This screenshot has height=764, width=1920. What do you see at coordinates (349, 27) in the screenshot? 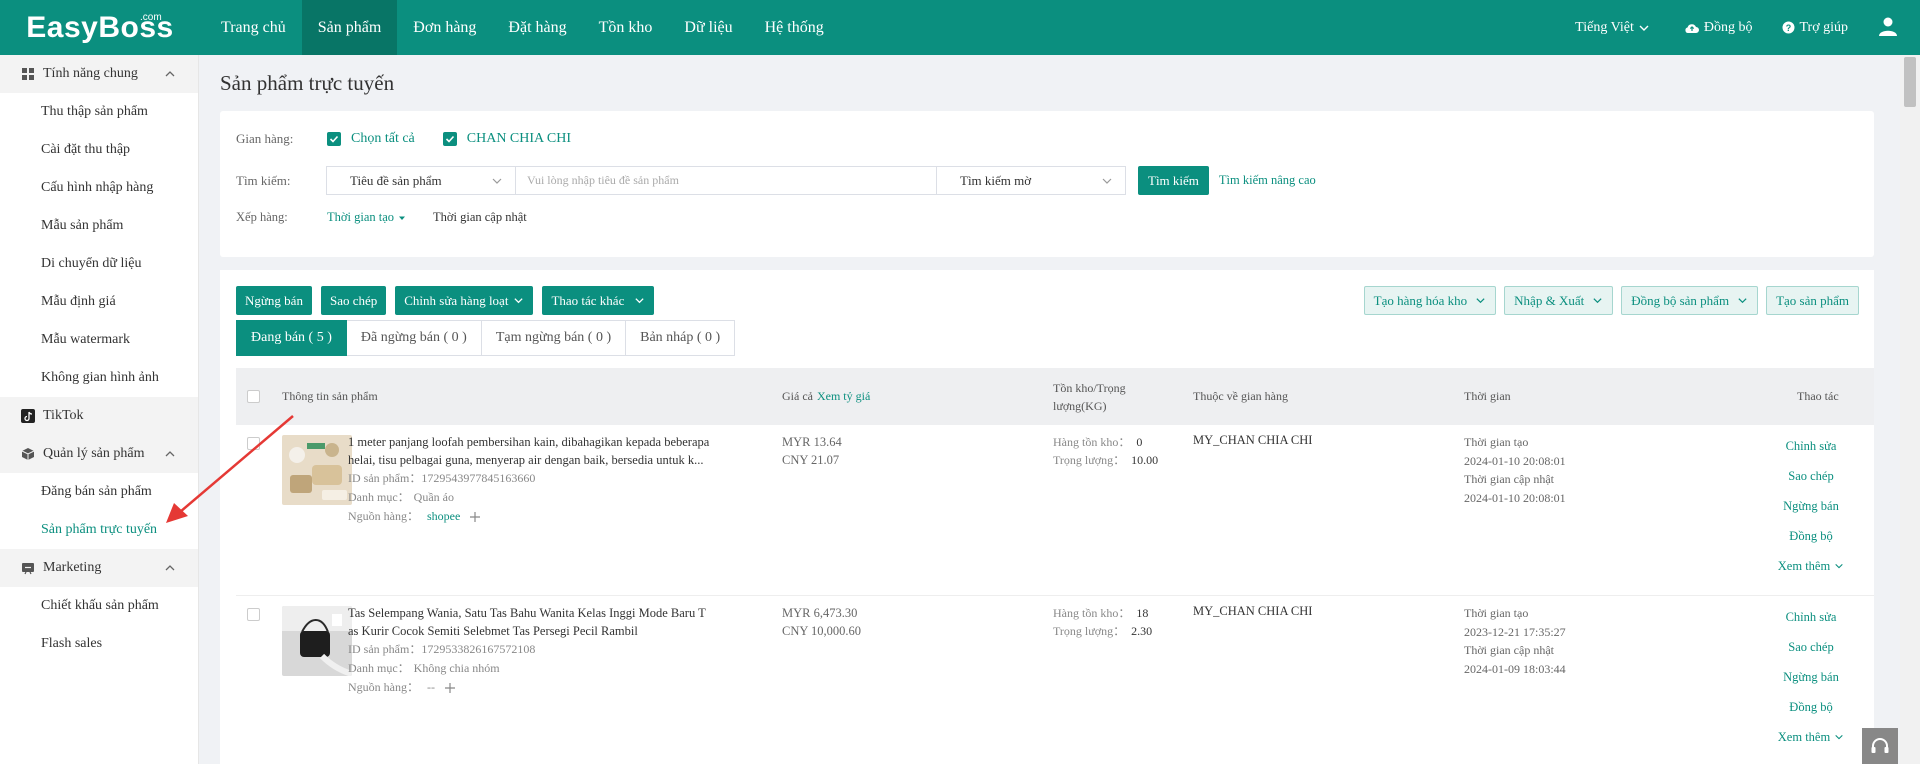
I see `nav-products: Sản phẩm` at bounding box center [349, 27].